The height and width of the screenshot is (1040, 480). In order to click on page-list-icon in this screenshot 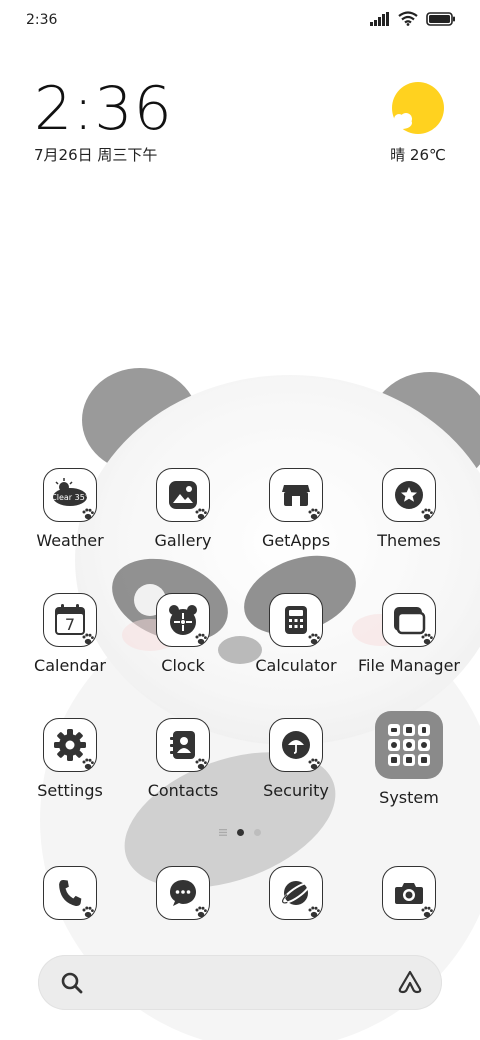, I will do `click(223, 832)`.